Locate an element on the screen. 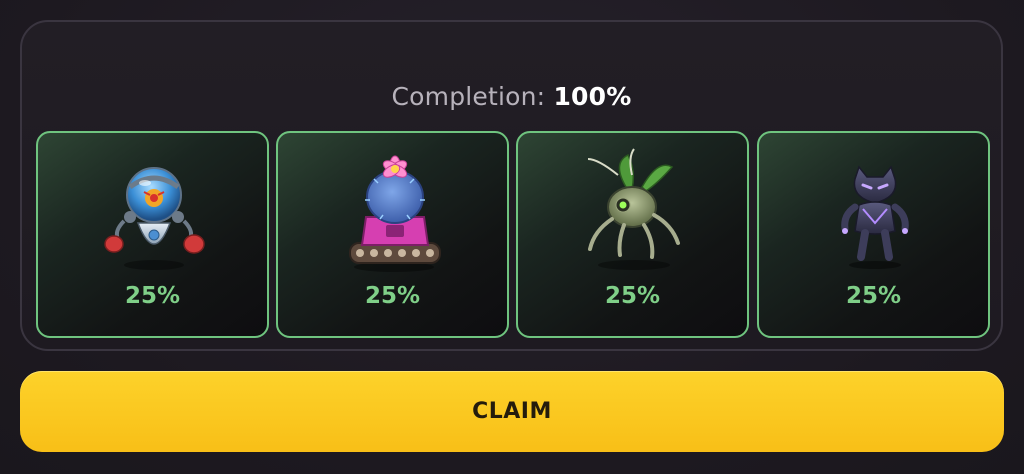 This screenshot has height=474, width=1024. completion-value: 100% is located at coordinates (592, 96).